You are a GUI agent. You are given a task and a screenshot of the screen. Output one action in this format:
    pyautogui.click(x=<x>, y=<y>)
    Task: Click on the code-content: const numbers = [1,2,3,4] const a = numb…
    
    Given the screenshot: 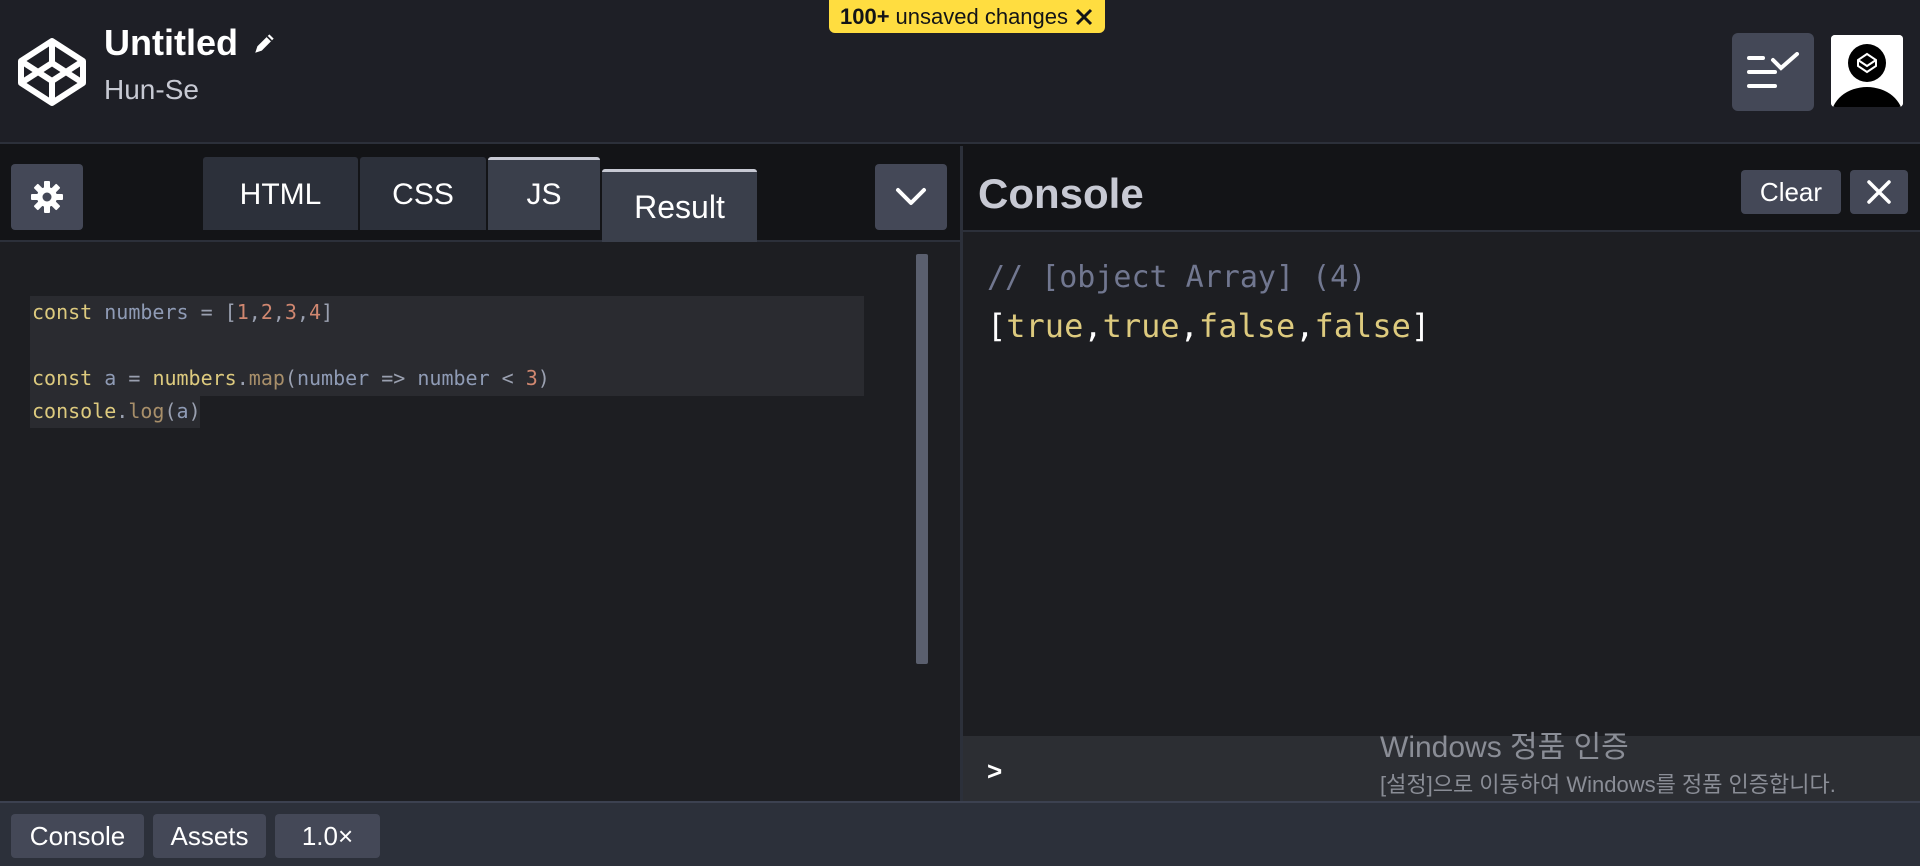 What is the action you would take?
    pyautogui.click(x=291, y=362)
    